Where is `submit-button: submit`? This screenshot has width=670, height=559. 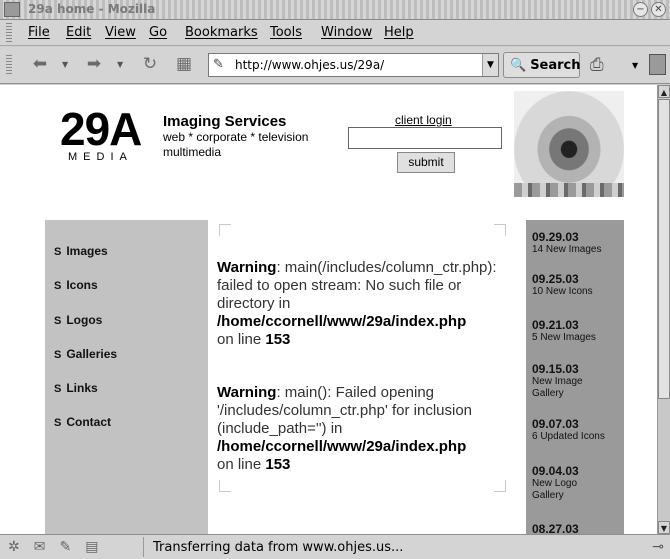
submit-button: submit is located at coordinates (426, 162).